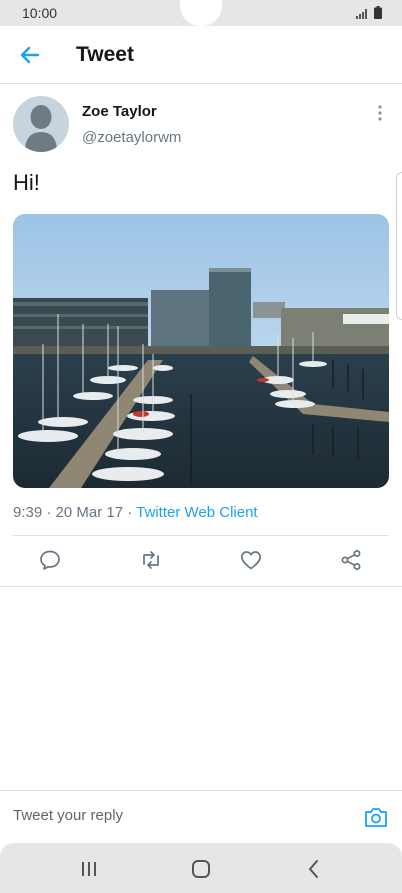 The width and height of the screenshot is (402, 893). I want to click on reply-bar, so click(201, 814).